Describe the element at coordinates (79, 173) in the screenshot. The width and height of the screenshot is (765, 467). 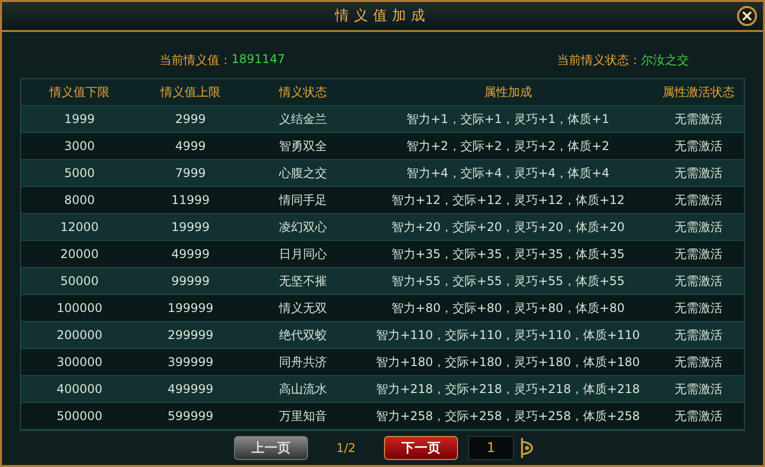
I see `table-cell-text: 5000` at that location.